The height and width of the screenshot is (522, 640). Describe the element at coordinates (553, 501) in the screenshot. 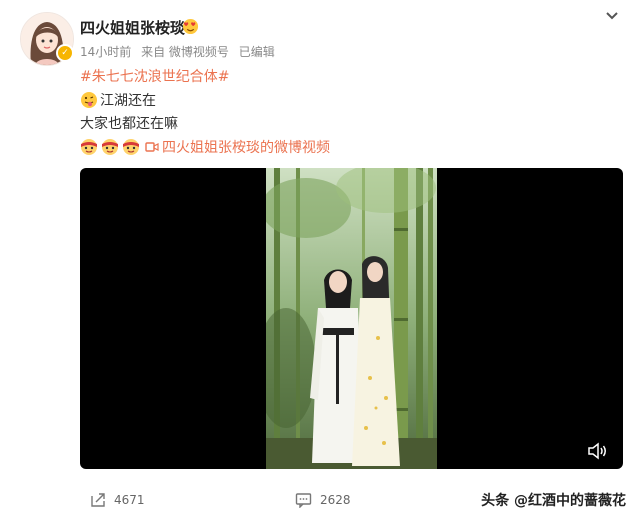

I see `watermark: 头条 @红酒中的蔷薇花` at that location.